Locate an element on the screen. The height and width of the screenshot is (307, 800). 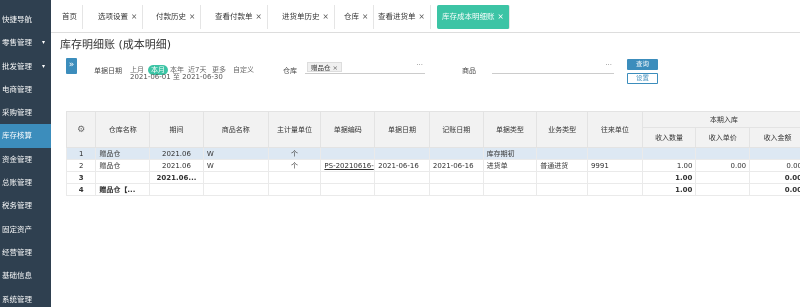
settings-button: 设置 is located at coordinates (642, 78).